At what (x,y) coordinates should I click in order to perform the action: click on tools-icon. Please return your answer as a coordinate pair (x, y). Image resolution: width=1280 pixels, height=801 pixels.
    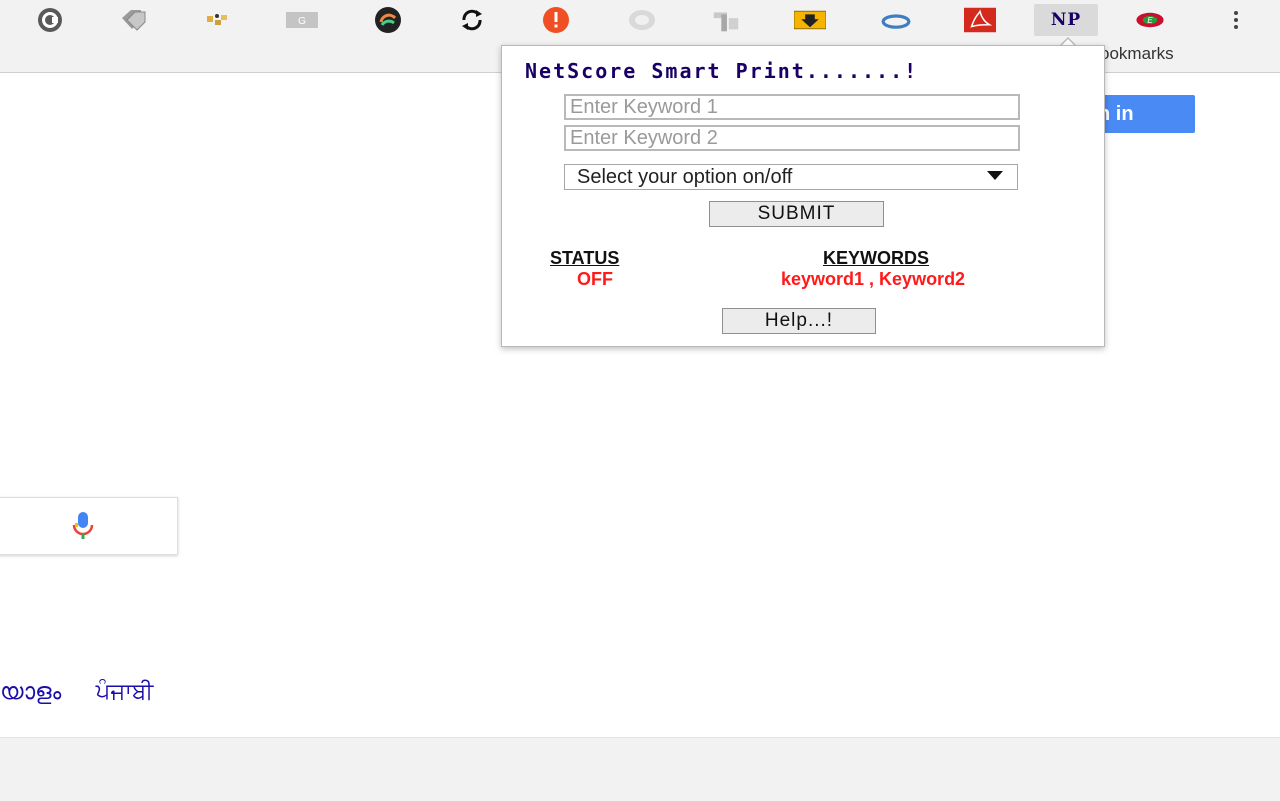
    Looking at the image, I should click on (726, 20).